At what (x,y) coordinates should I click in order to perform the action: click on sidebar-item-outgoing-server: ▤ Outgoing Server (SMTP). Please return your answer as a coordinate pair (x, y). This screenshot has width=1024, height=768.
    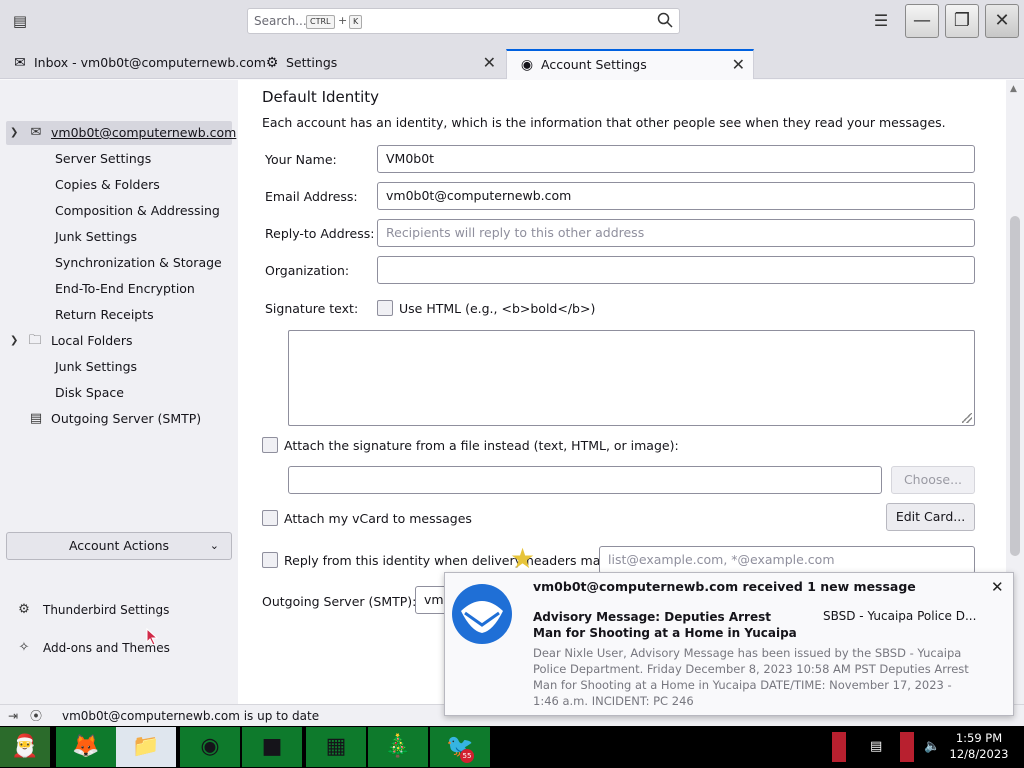
    Looking at the image, I should click on (119, 419).